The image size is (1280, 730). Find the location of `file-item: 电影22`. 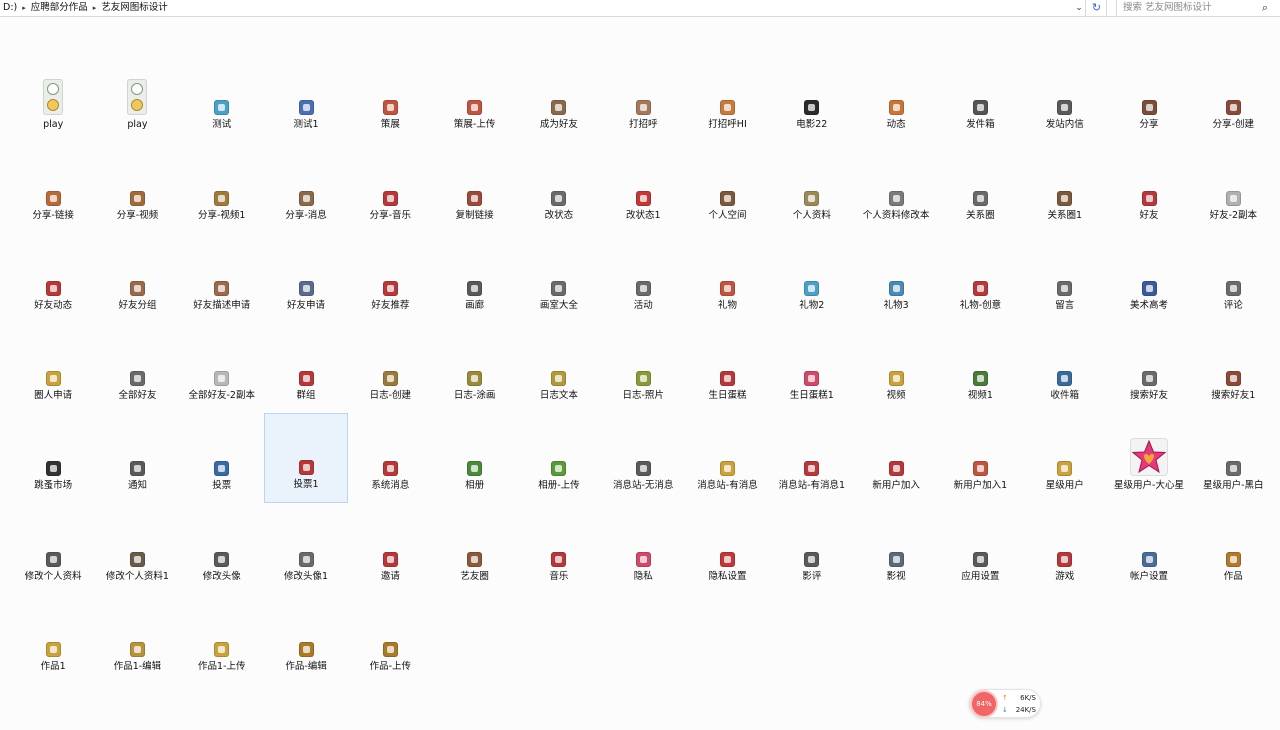

file-item: 电影22 is located at coordinates (812, 97).